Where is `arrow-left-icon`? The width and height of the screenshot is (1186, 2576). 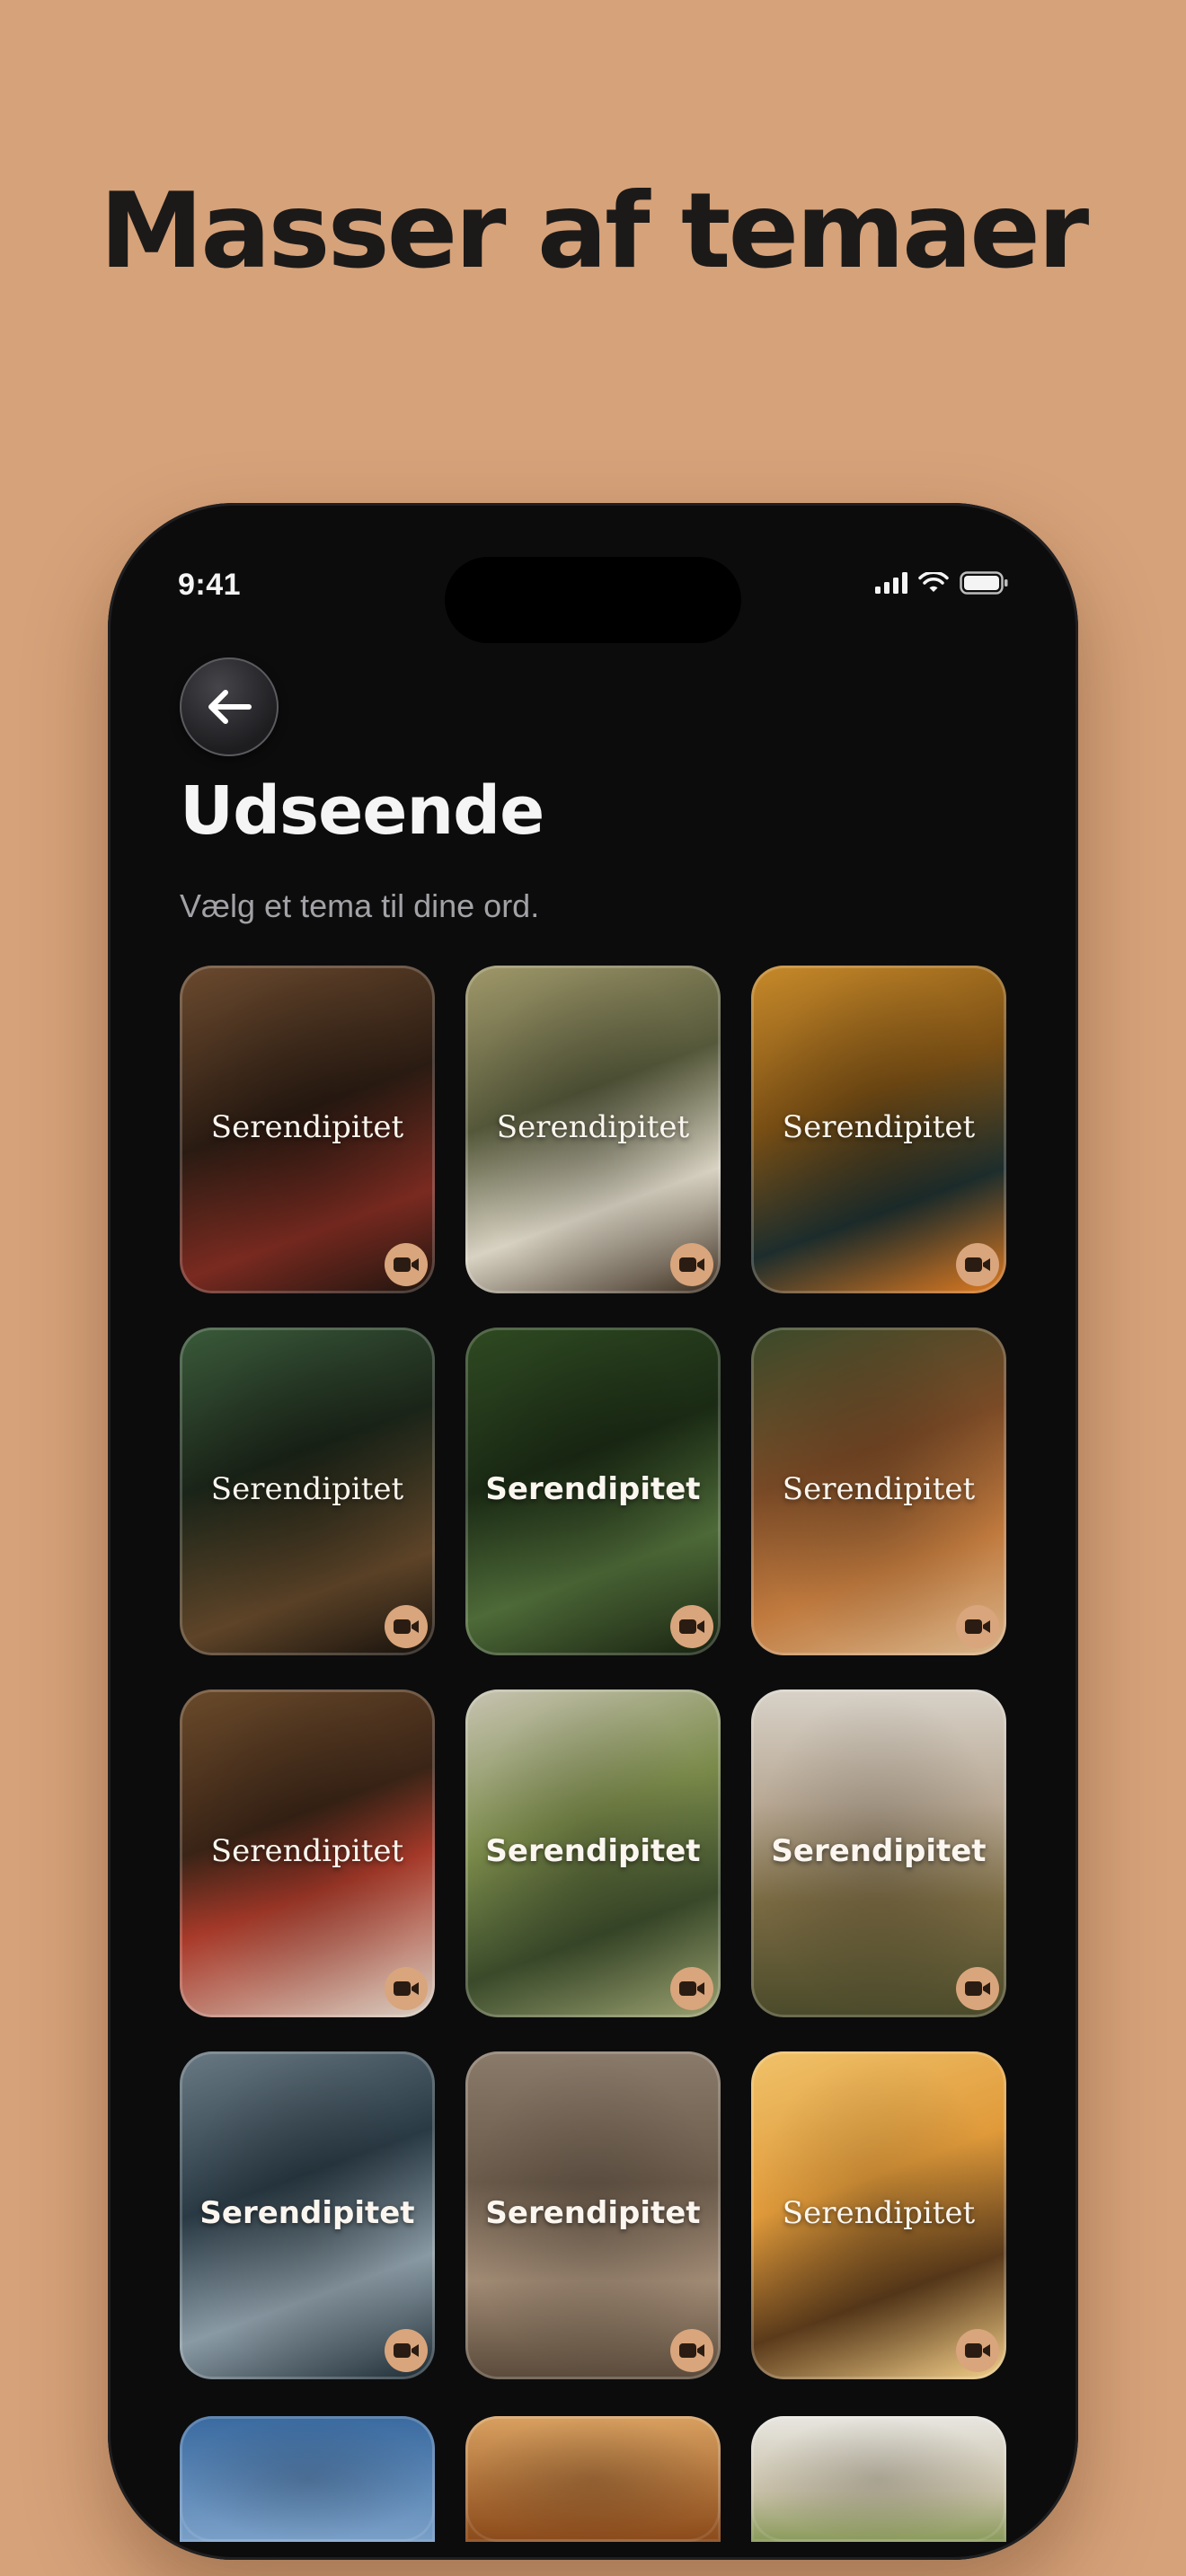
arrow-left-icon is located at coordinates (230, 707).